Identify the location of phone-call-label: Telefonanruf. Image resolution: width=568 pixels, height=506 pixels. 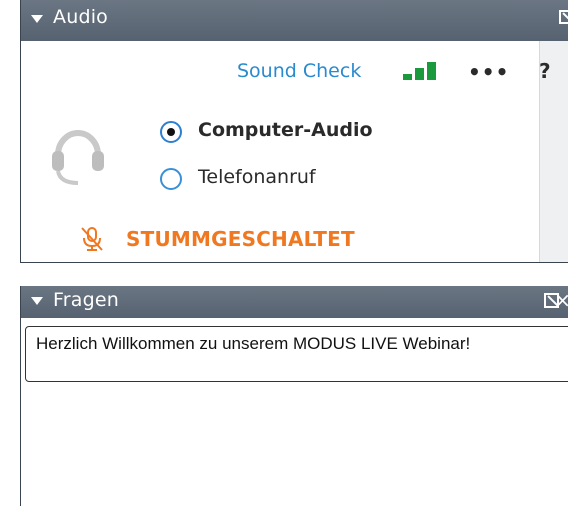
(257, 177).